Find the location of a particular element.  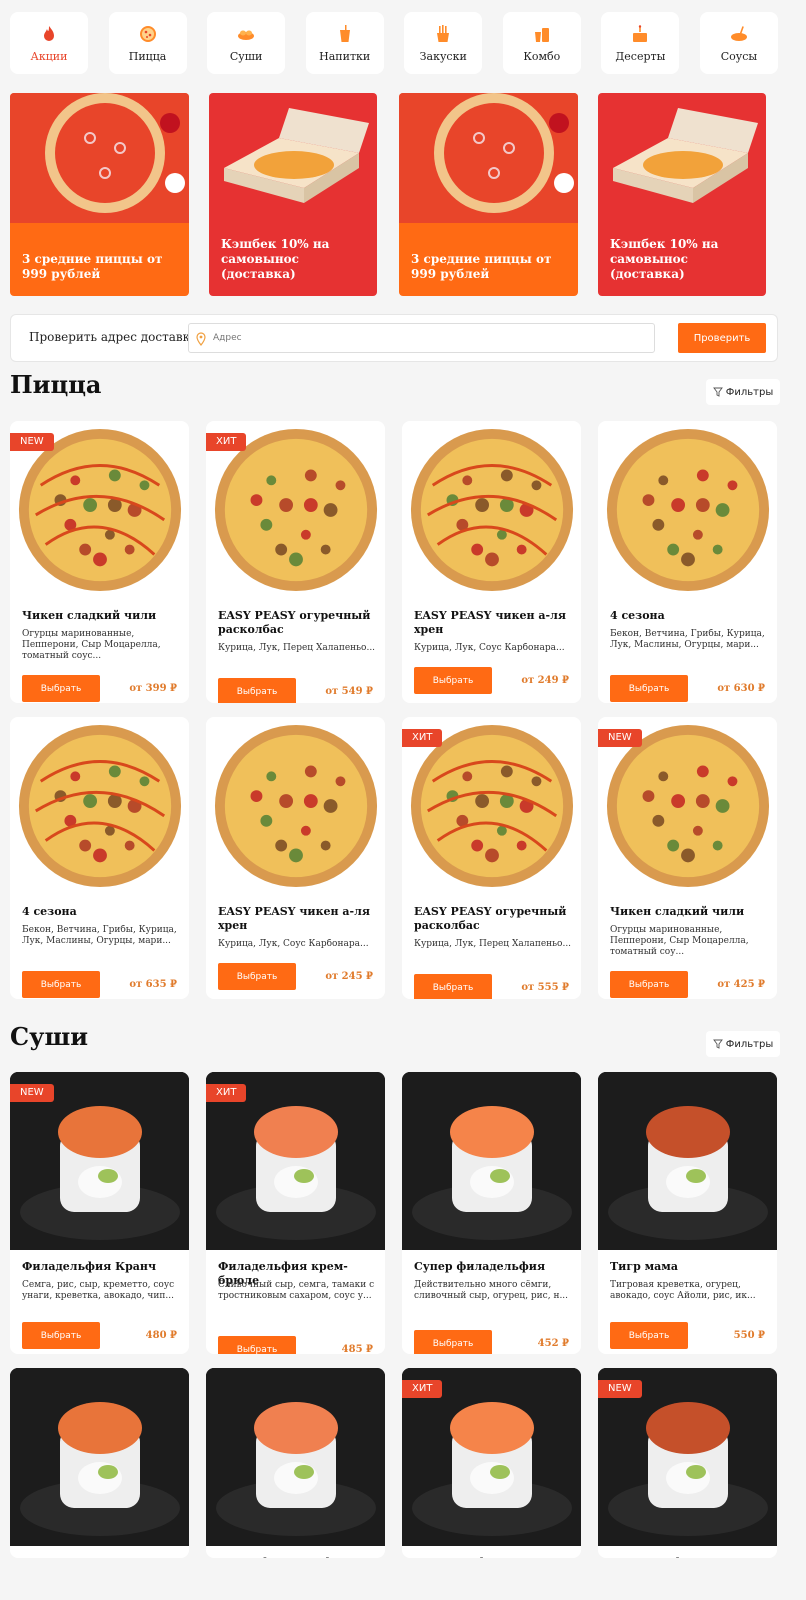

category-pizza: Пицца is located at coordinates (147, 43).